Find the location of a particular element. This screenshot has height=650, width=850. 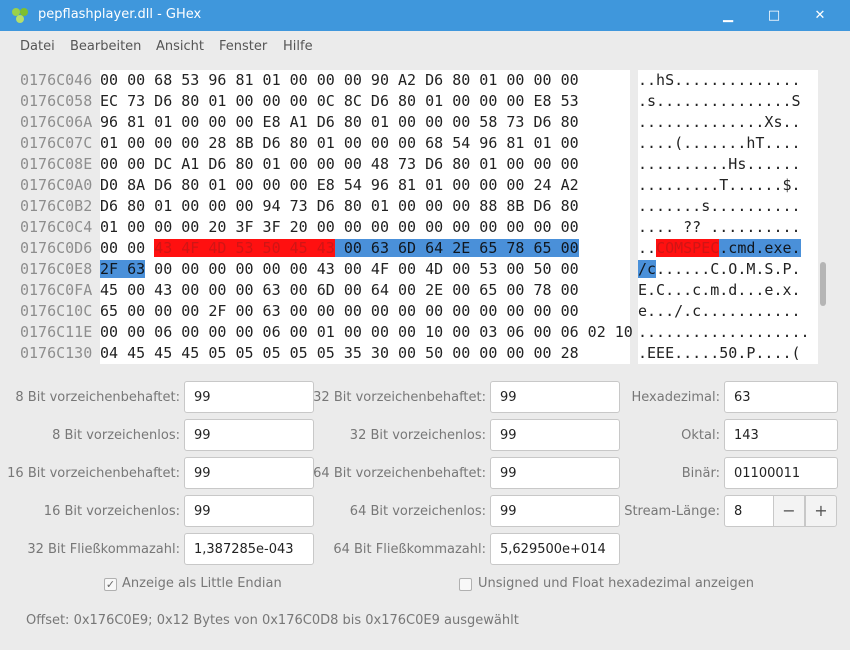

hex-selection-primary: 43 4F 4D 53 50 45 43 is located at coordinates (244, 248).